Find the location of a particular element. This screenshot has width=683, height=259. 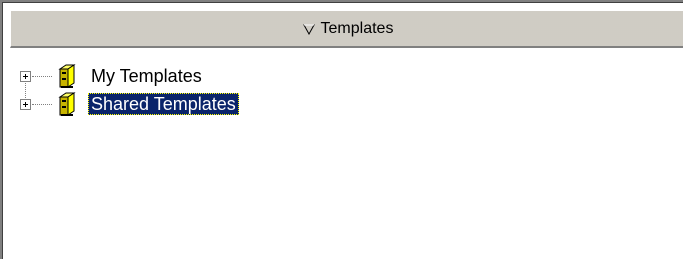

tree-item-label: My Templates is located at coordinates (146, 76).